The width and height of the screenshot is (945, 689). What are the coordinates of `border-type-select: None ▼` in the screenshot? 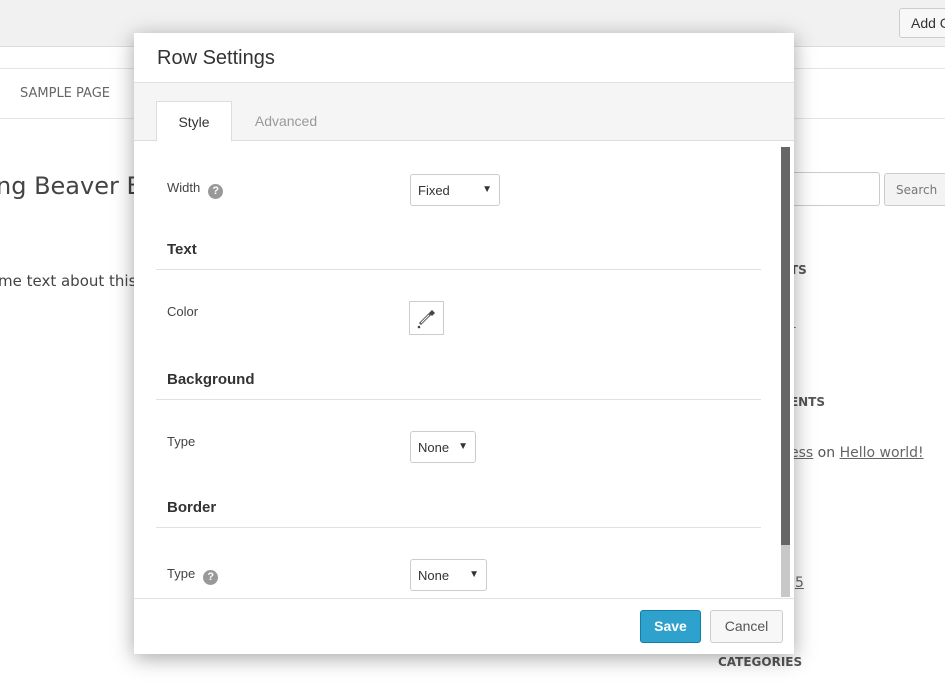 It's located at (448, 575).